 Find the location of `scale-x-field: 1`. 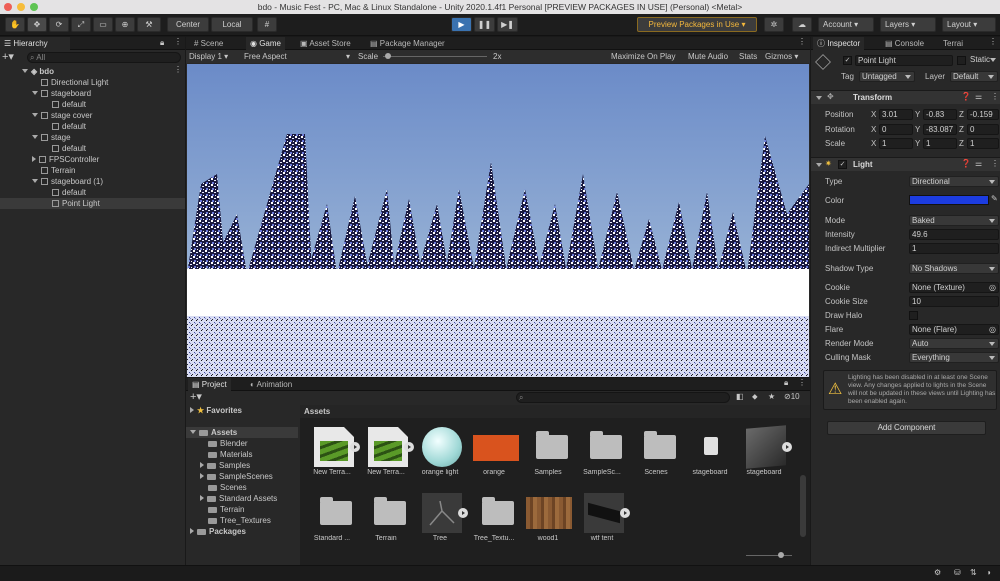

scale-x-field: 1 is located at coordinates (896, 143).